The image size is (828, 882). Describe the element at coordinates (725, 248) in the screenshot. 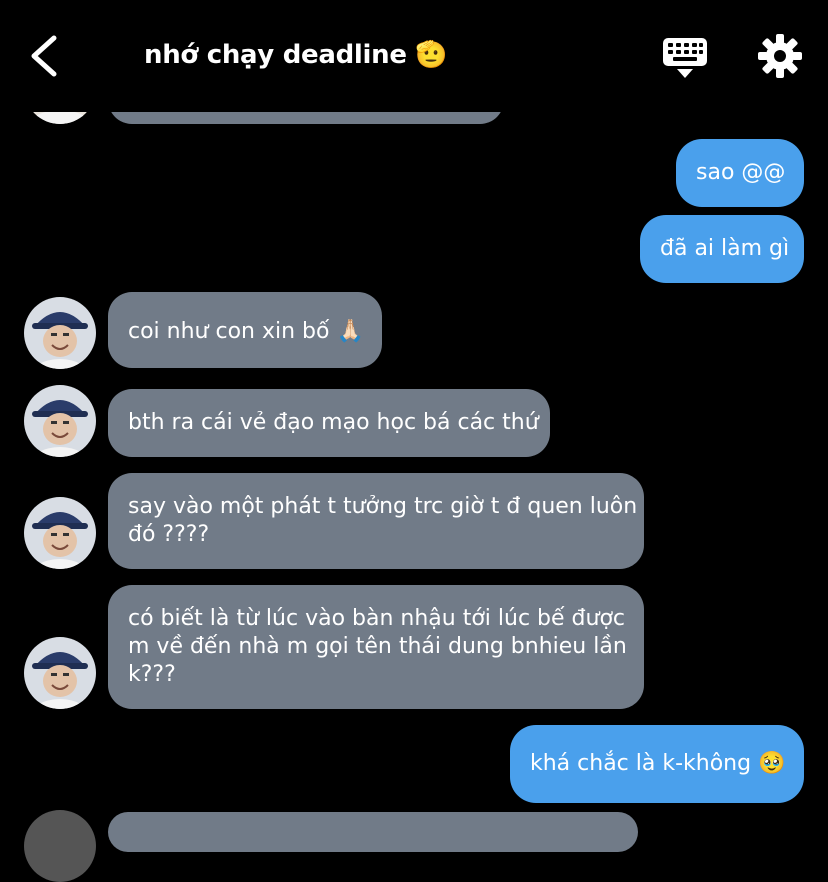

I see `message-text: đã ai làm gì` at that location.